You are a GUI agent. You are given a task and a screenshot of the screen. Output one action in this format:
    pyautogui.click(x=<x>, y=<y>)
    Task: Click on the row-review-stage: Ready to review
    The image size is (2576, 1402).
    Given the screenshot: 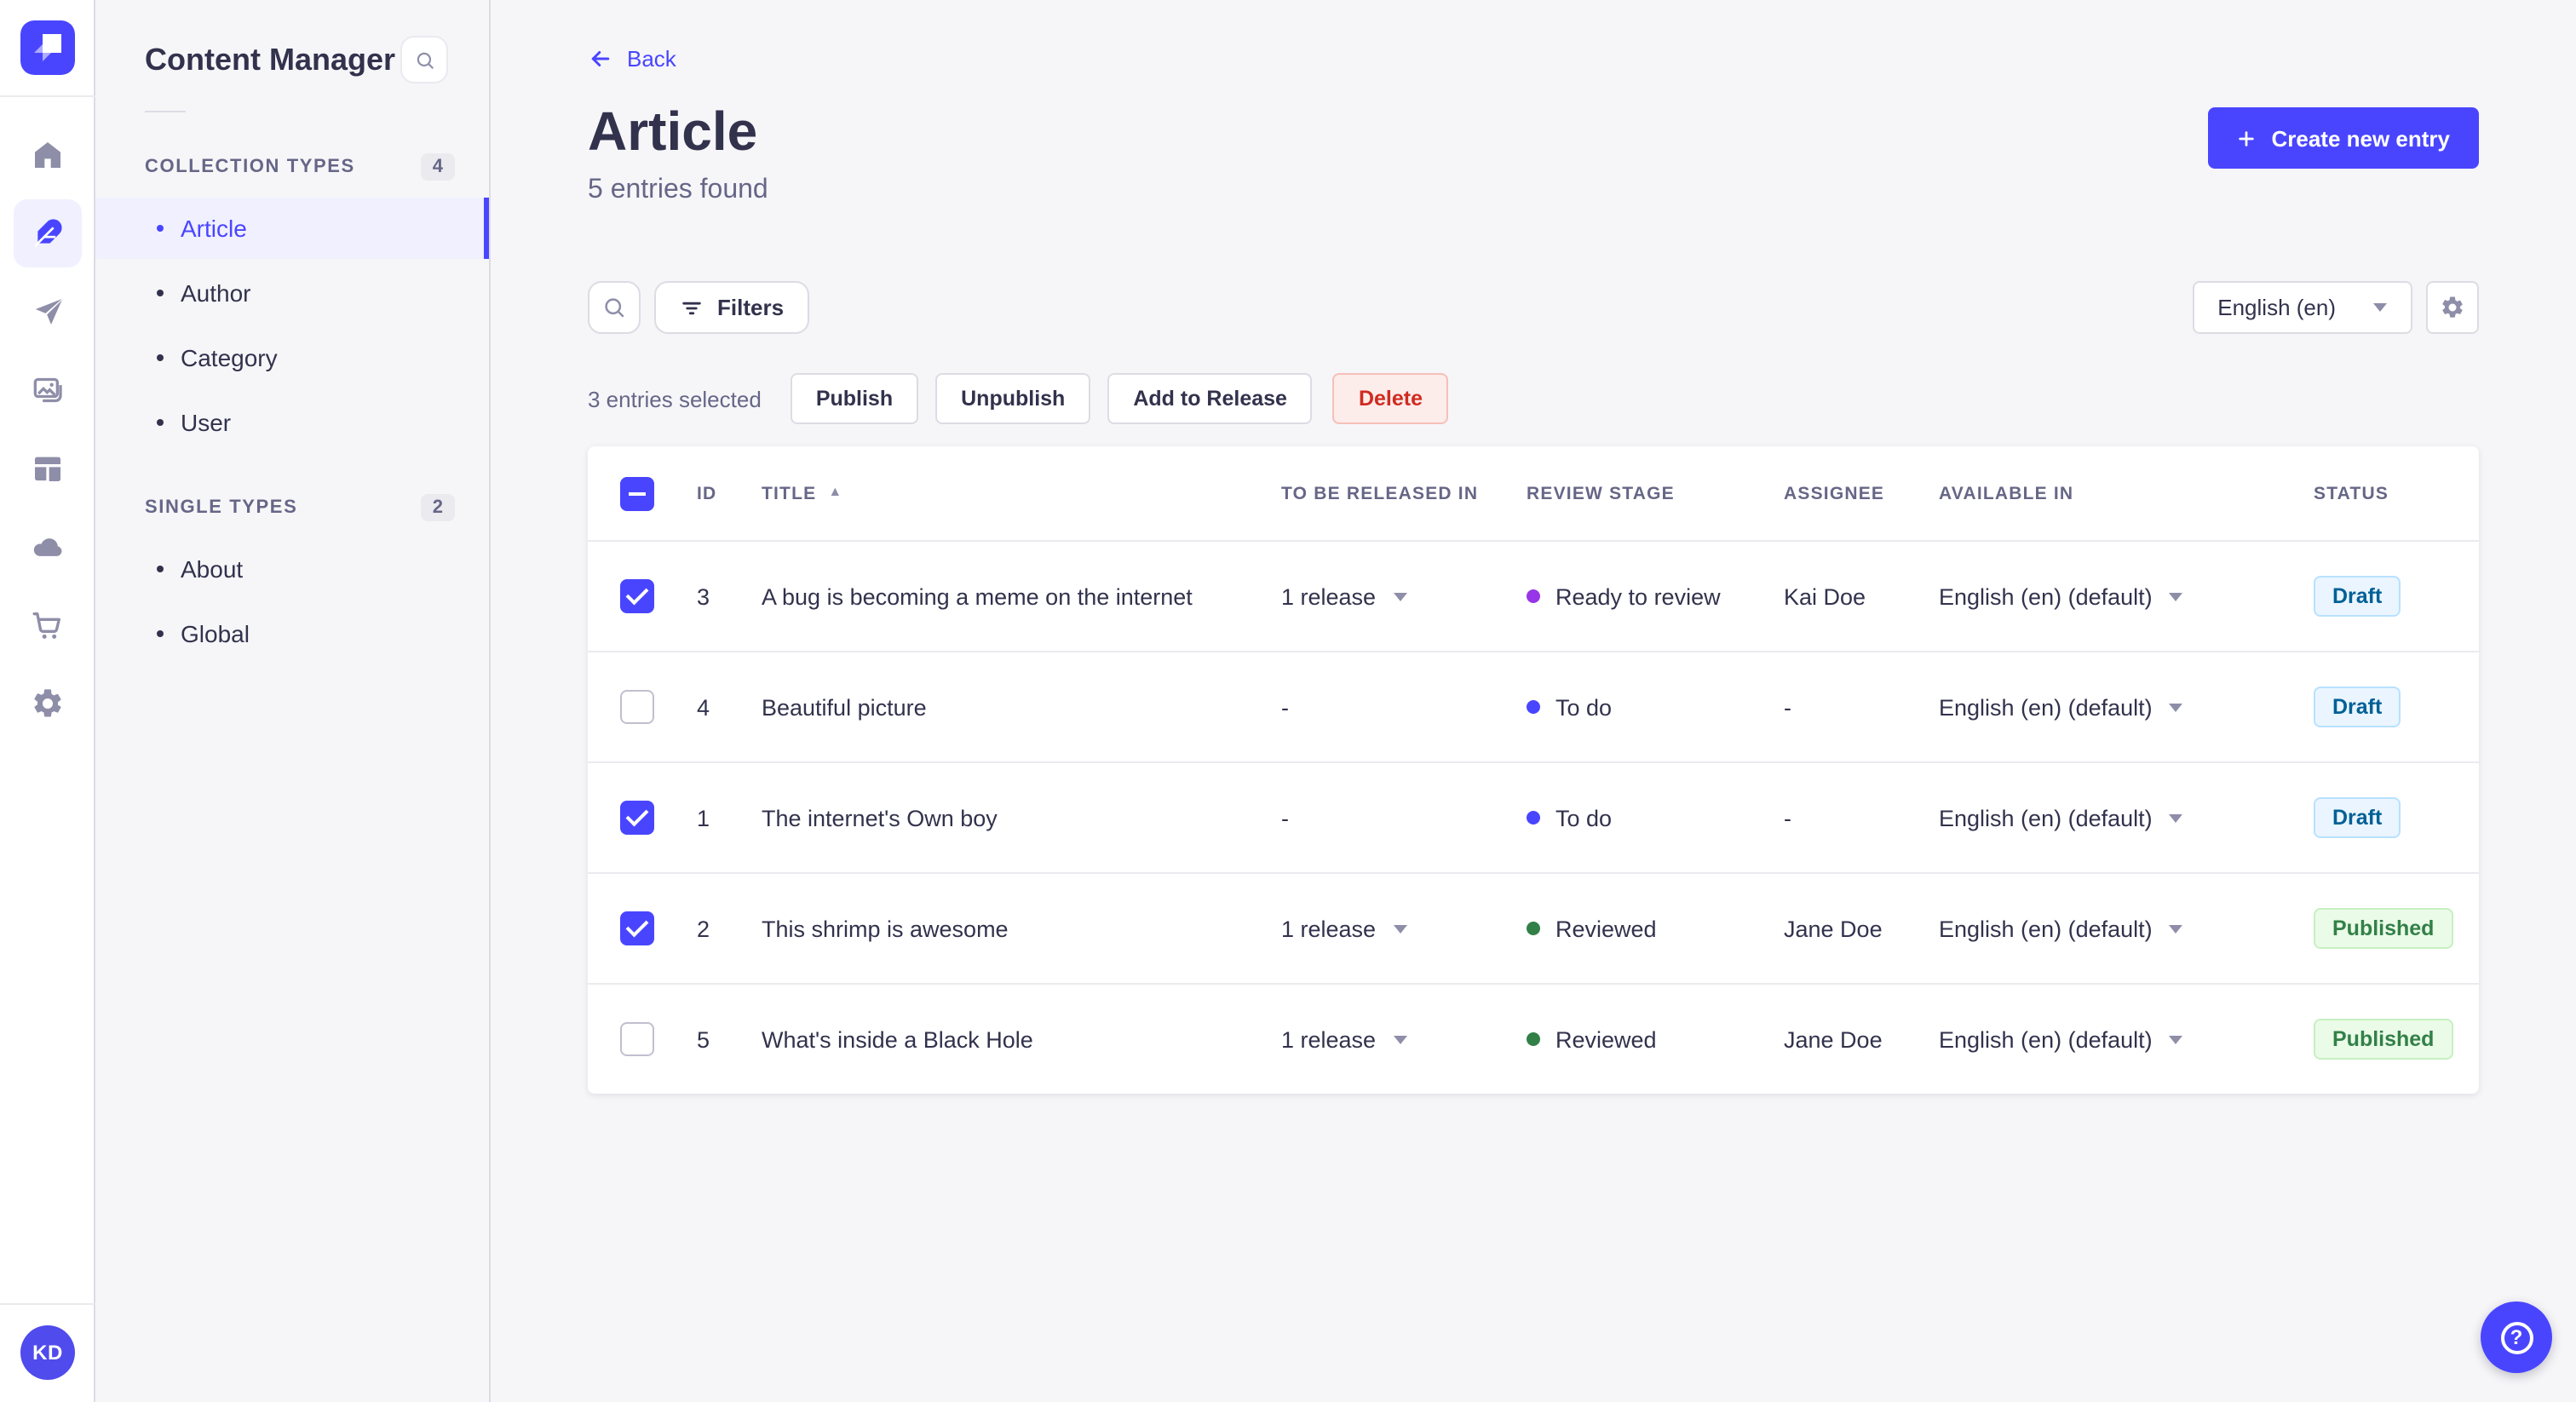 What is the action you would take?
    pyautogui.click(x=1656, y=596)
    